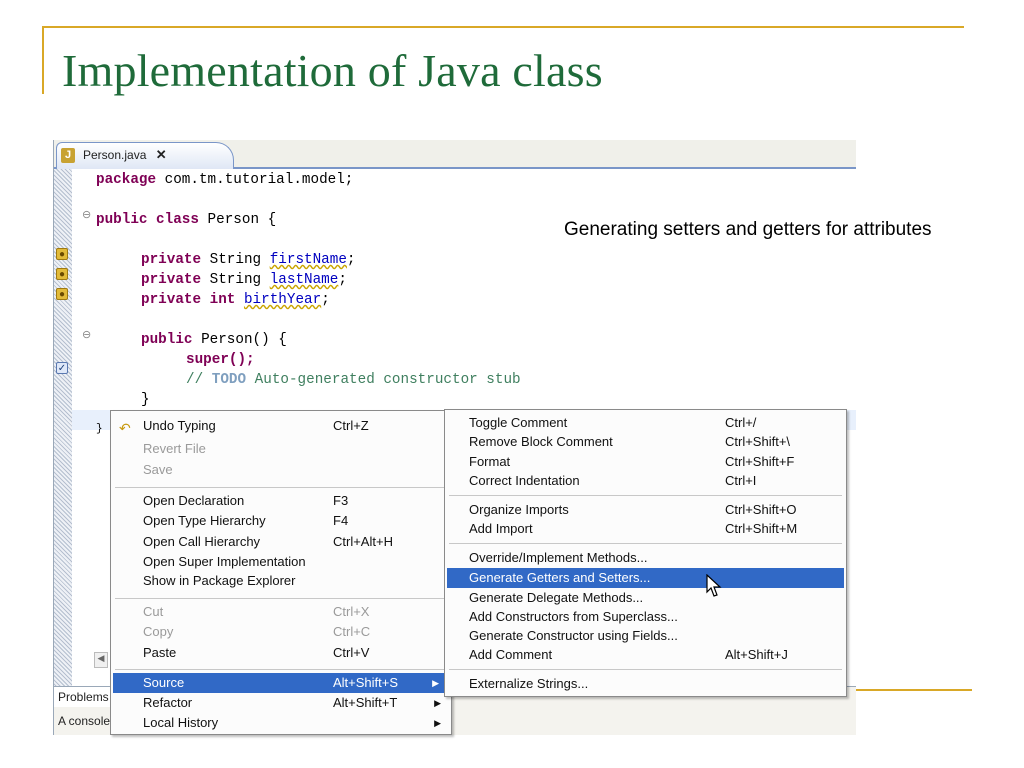 The width and height of the screenshot is (1024, 768). Describe the element at coordinates (194, 500) in the screenshot. I see `menu-item-label: Open Declaration` at that location.